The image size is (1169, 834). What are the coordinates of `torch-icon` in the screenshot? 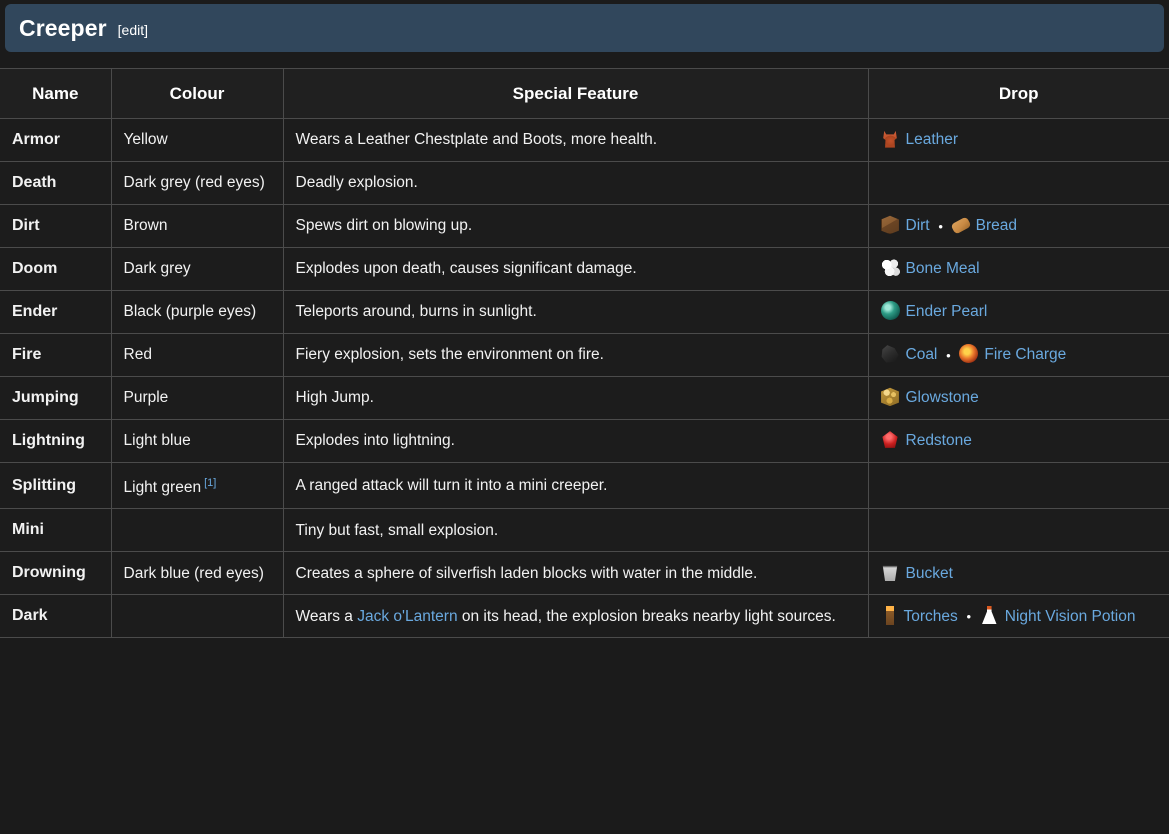 It's located at (889, 615).